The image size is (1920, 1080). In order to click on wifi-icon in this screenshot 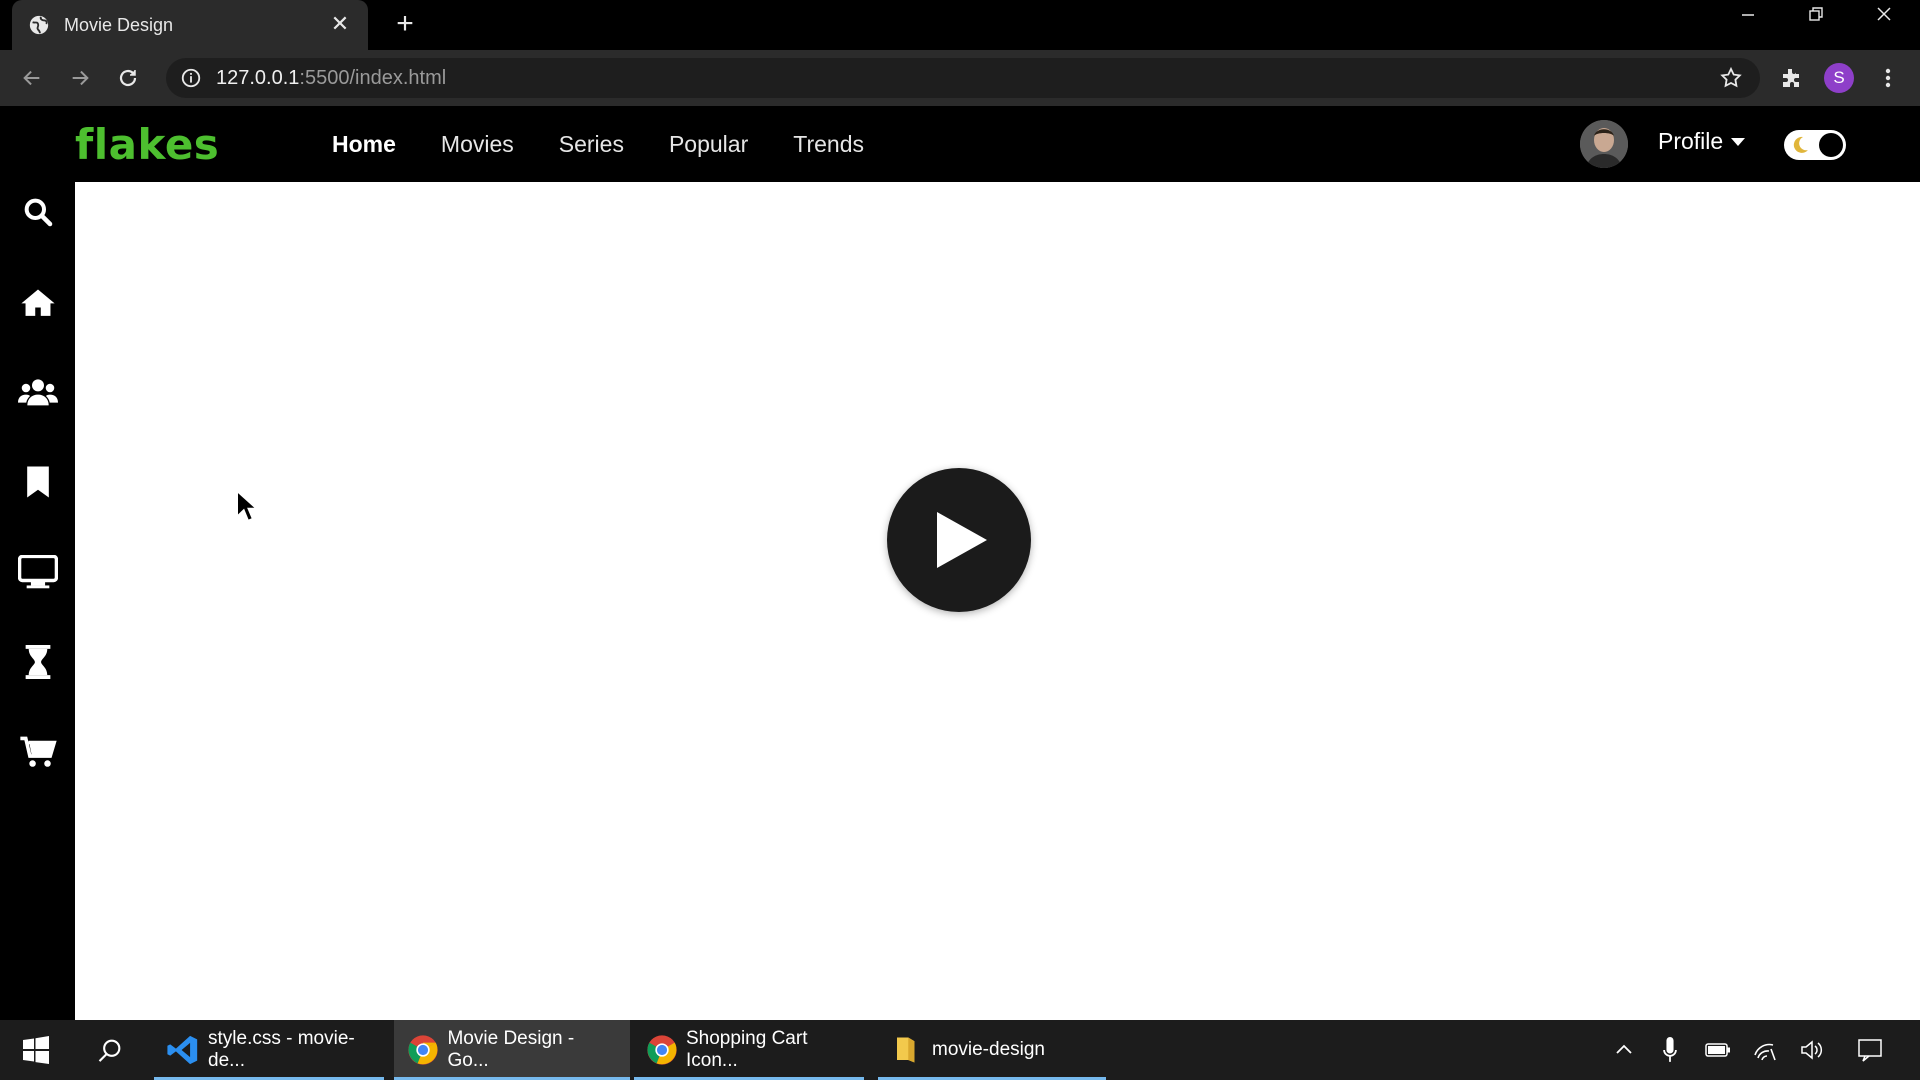, I will do `click(1766, 1050)`.